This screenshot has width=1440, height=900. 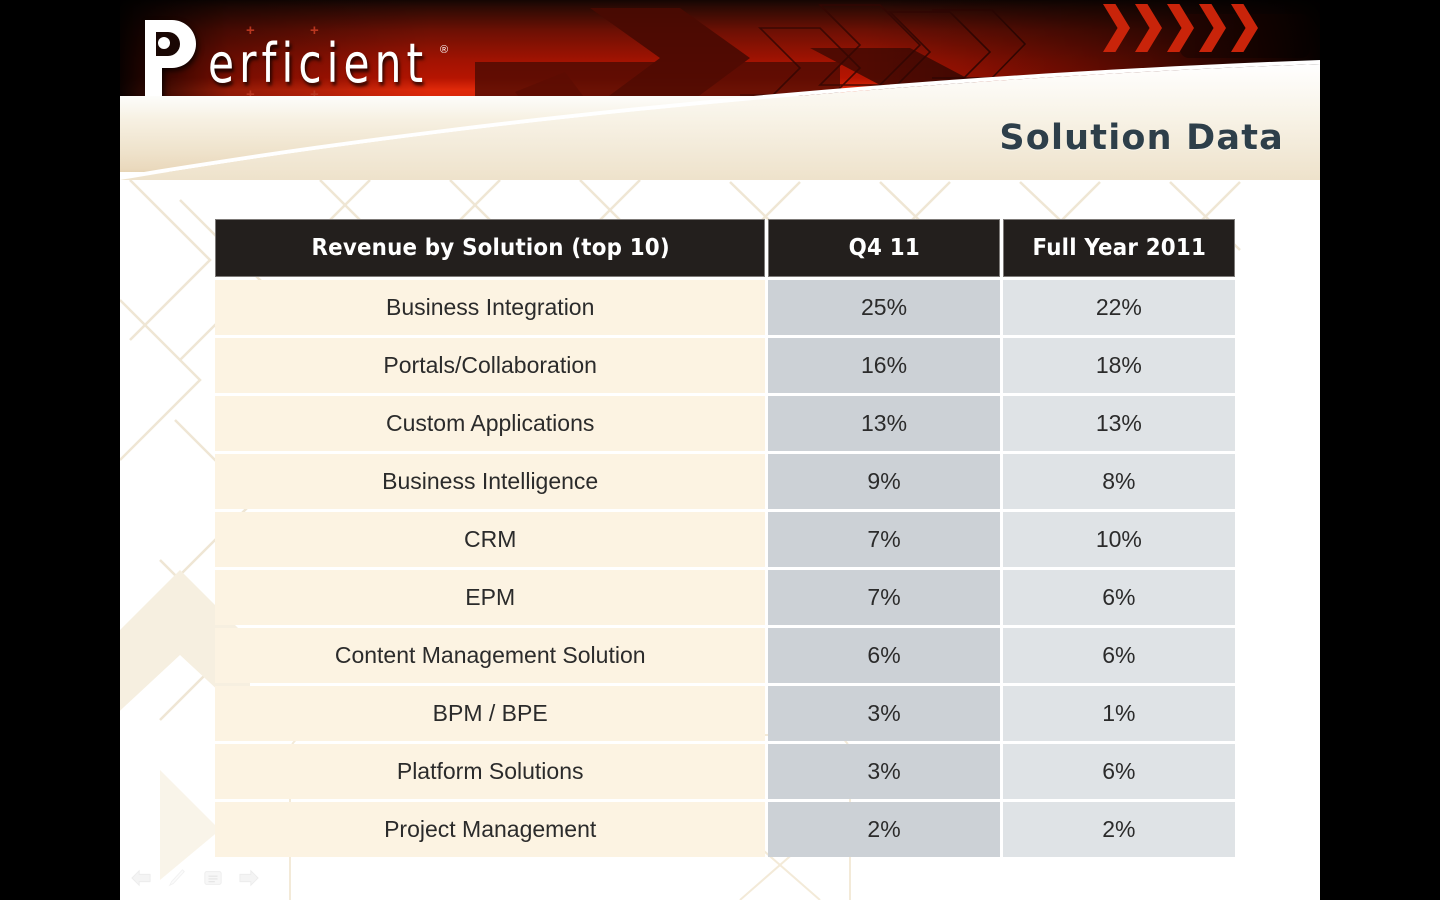 I want to click on solution-value: Portals/Collaboration, so click(x=490, y=365).